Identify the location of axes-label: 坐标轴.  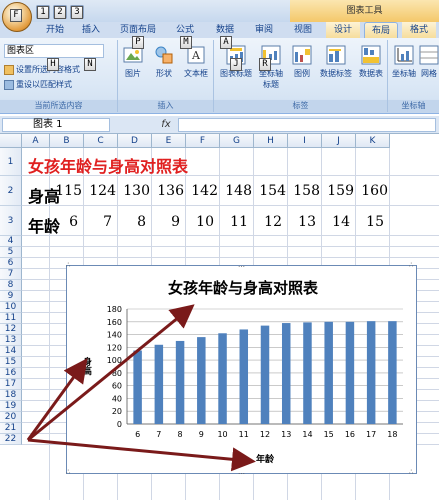
(404, 73).